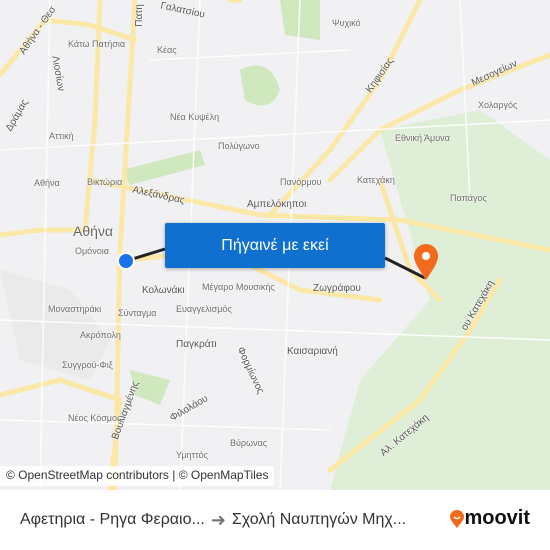  Describe the element at coordinates (238, 287) in the screenshot. I see `map-label: Μέγαρο Μουσικής` at that location.